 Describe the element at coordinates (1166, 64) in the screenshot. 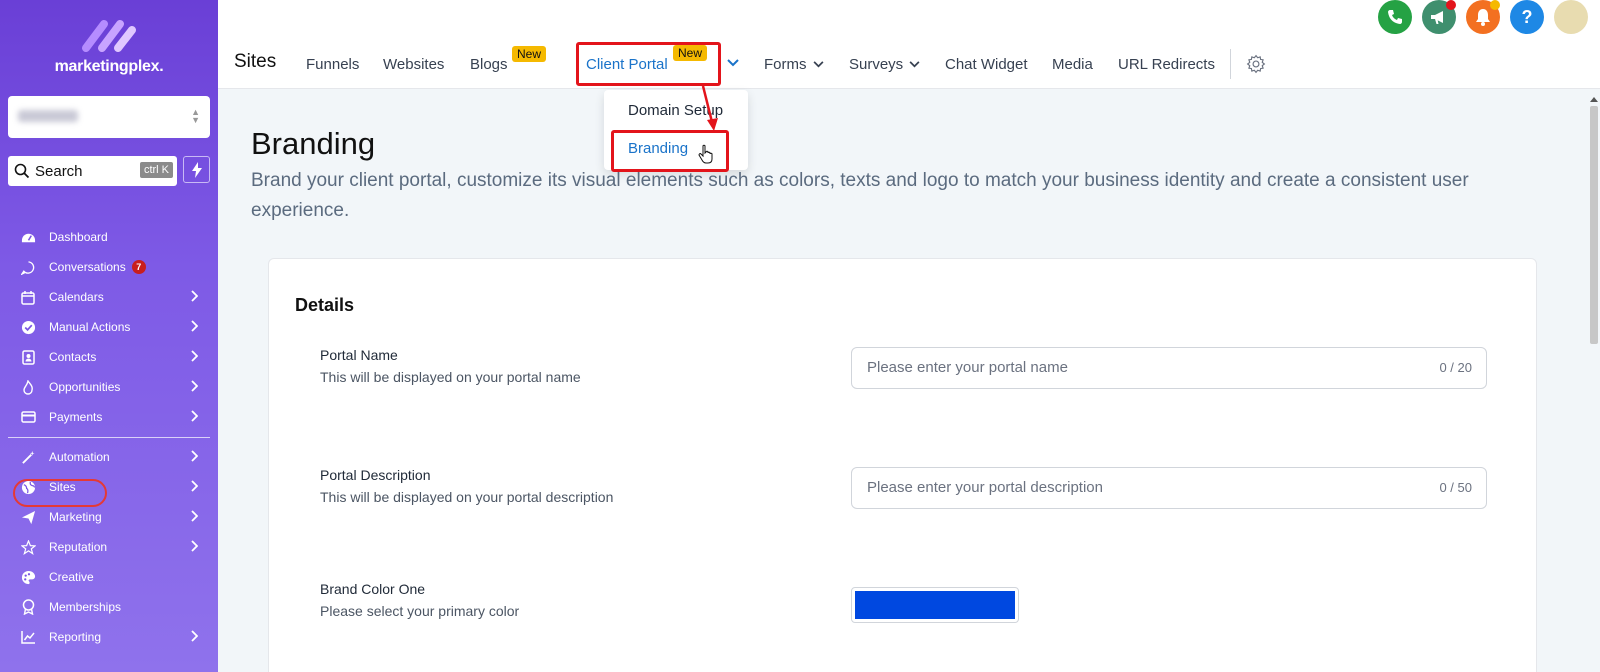

I see `tab-url-redirects: URL Redirects` at that location.